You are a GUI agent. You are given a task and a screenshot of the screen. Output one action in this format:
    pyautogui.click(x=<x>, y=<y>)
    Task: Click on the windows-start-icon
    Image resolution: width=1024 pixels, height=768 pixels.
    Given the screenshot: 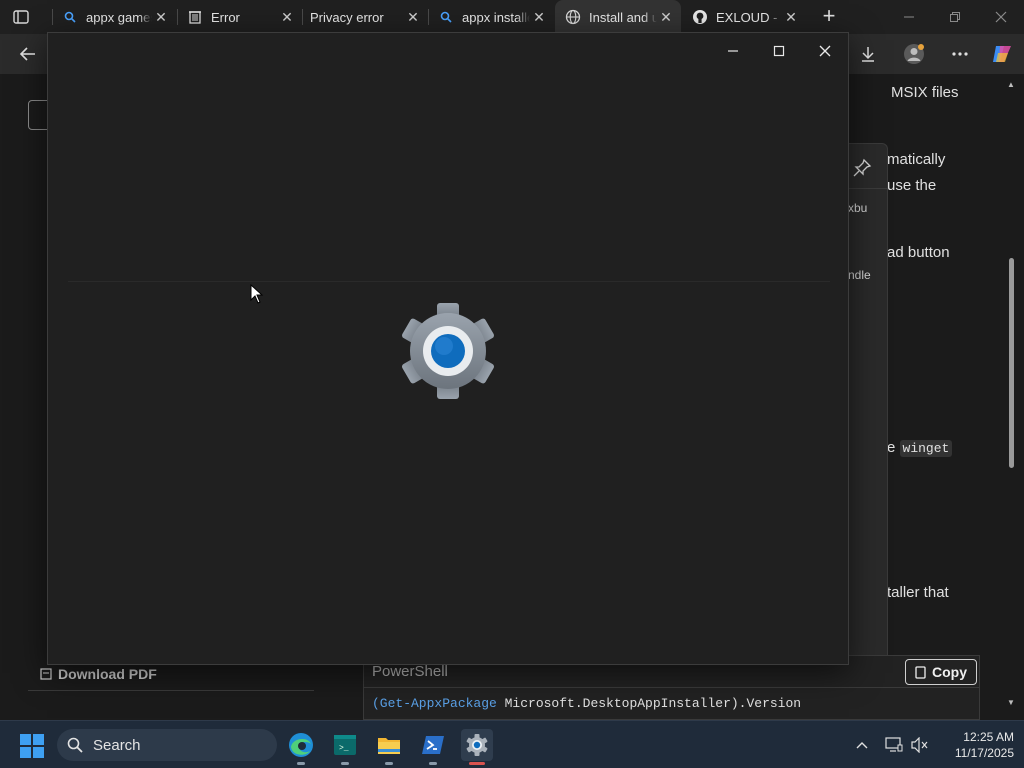 What is the action you would take?
    pyautogui.click(x=32, y=746)
    